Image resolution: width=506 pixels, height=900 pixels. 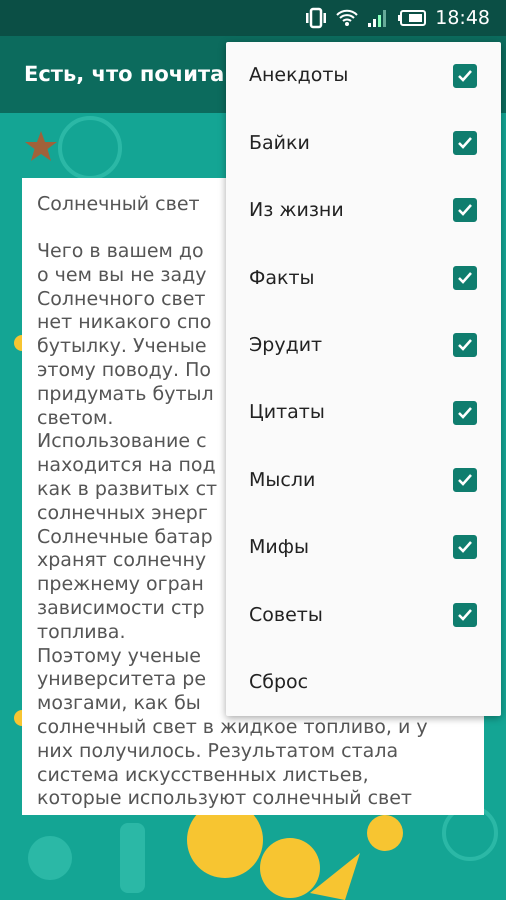 I want to click on wifi-icon, so click(x=347, y=18).